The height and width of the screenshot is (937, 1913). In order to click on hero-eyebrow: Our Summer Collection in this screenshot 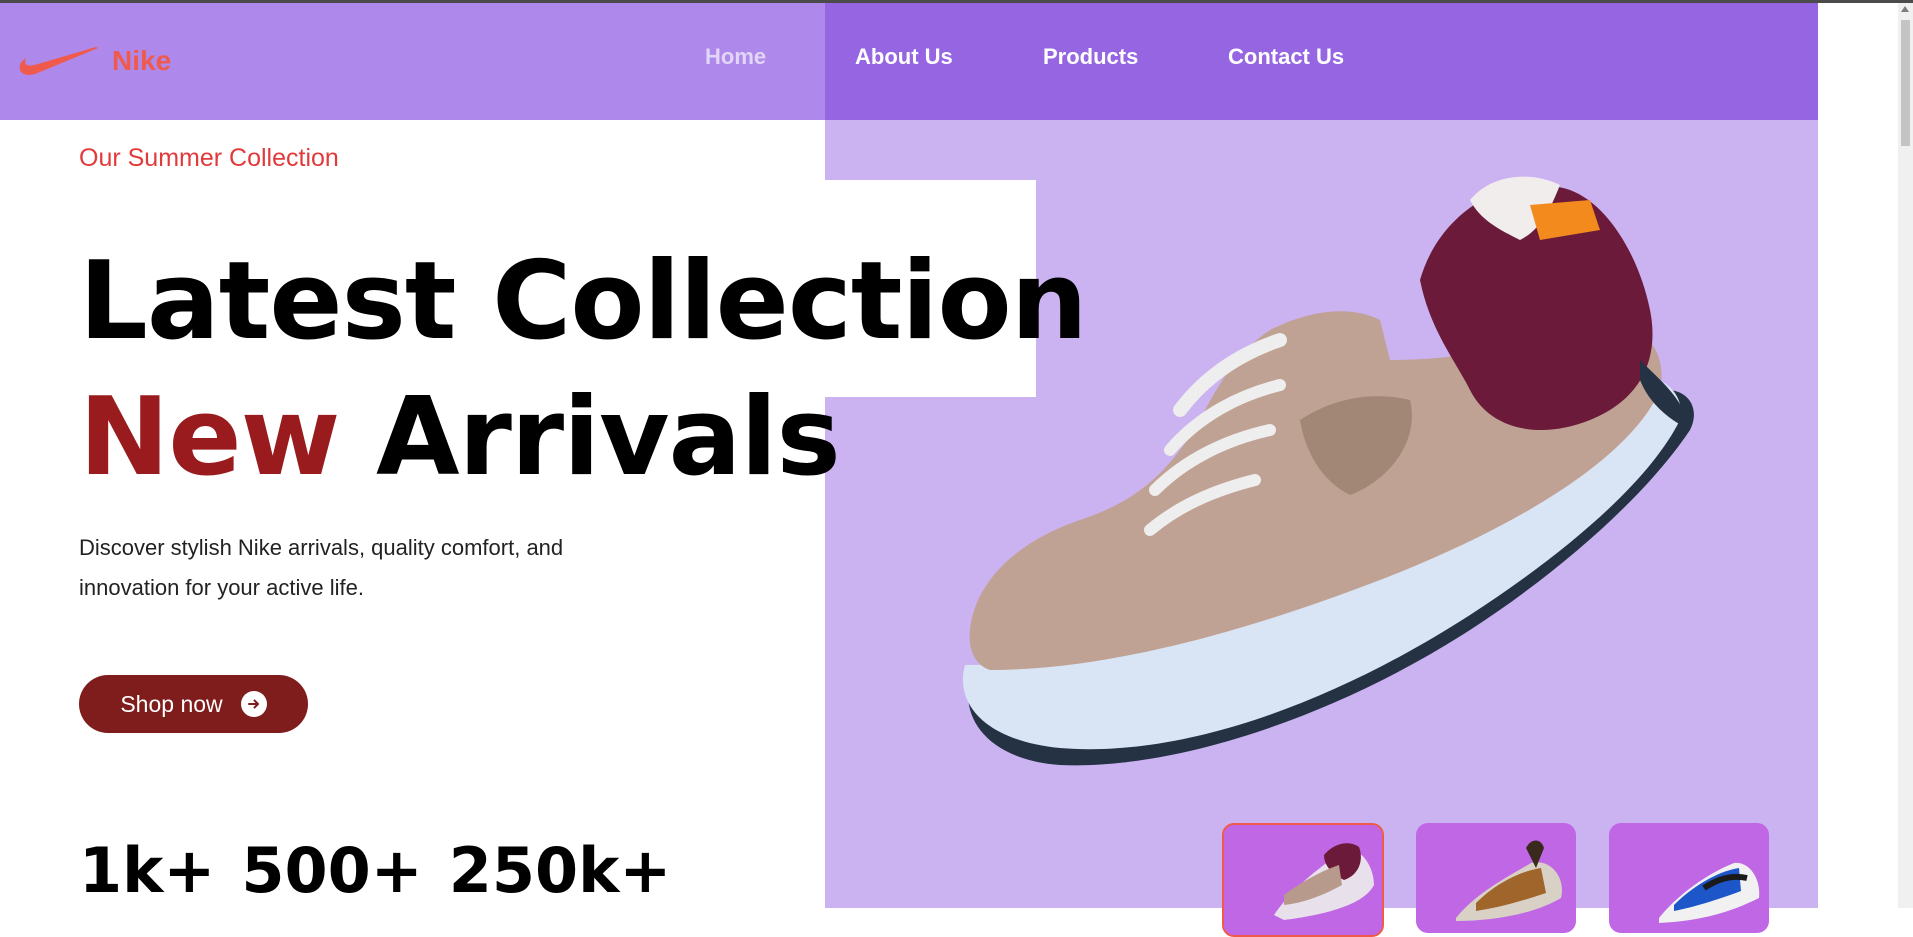, I will do `click(209, 158)`.